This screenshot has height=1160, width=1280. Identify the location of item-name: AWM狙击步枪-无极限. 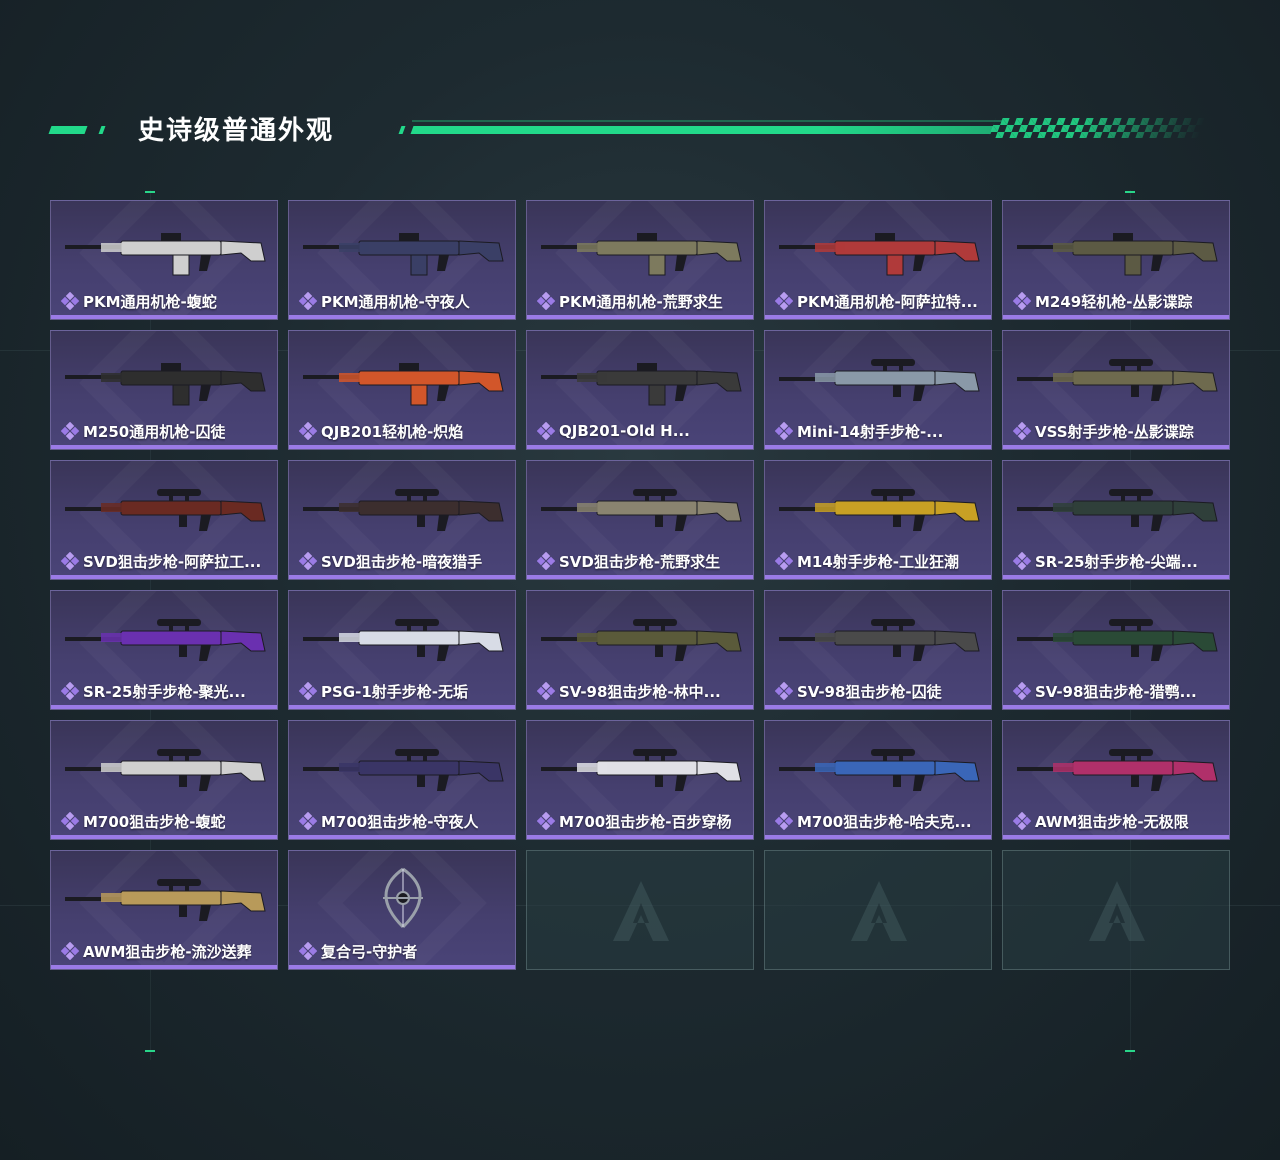
(1112, 821).